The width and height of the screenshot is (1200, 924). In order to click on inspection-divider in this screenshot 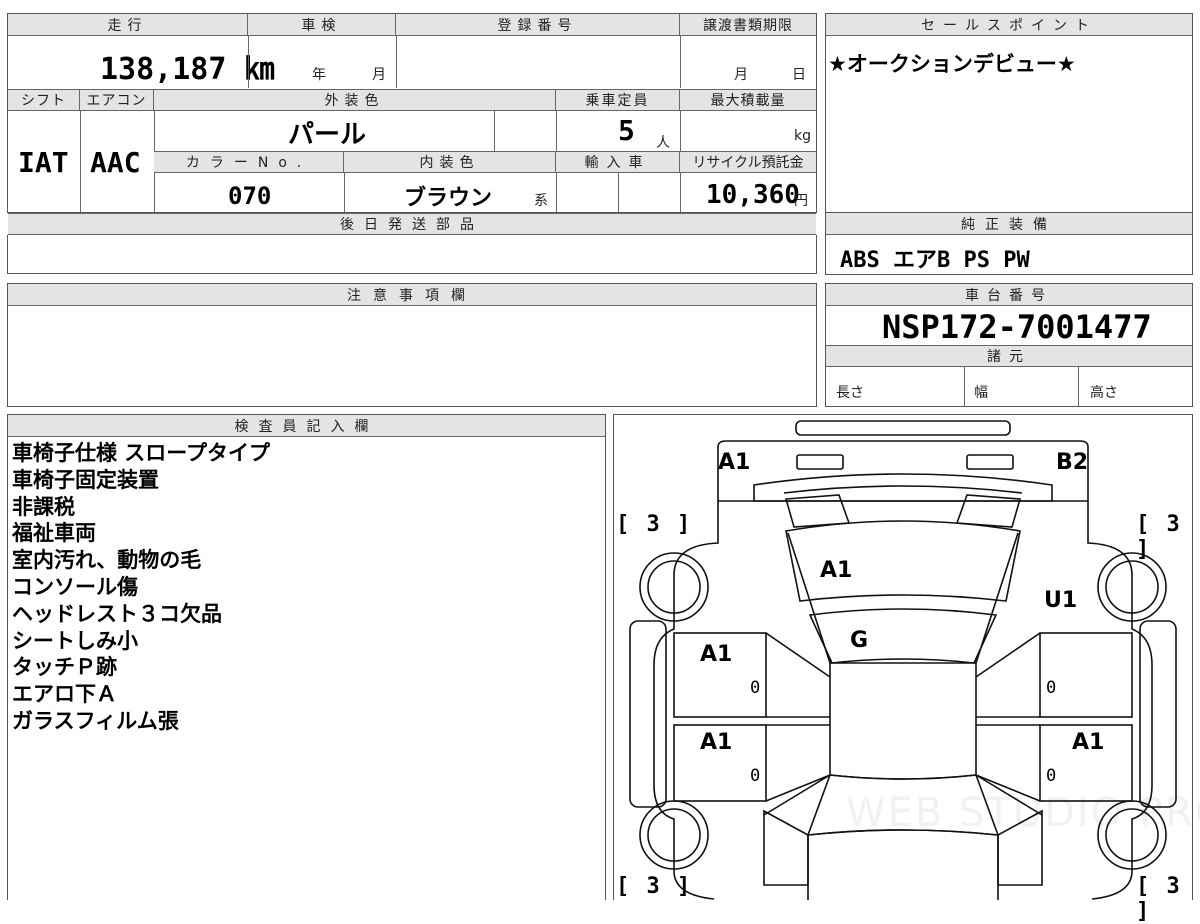, I will do `click(248, 62)`.